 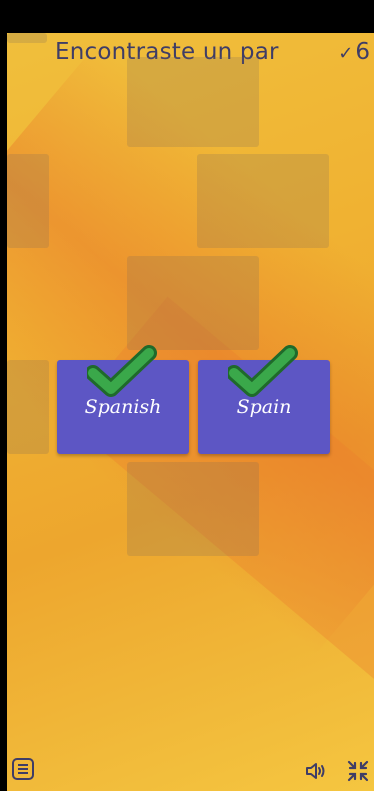 What do you see at coordinates (264, 407) in the screenshot?
I see `card-label: Spain` at bounding box center [264, 407].